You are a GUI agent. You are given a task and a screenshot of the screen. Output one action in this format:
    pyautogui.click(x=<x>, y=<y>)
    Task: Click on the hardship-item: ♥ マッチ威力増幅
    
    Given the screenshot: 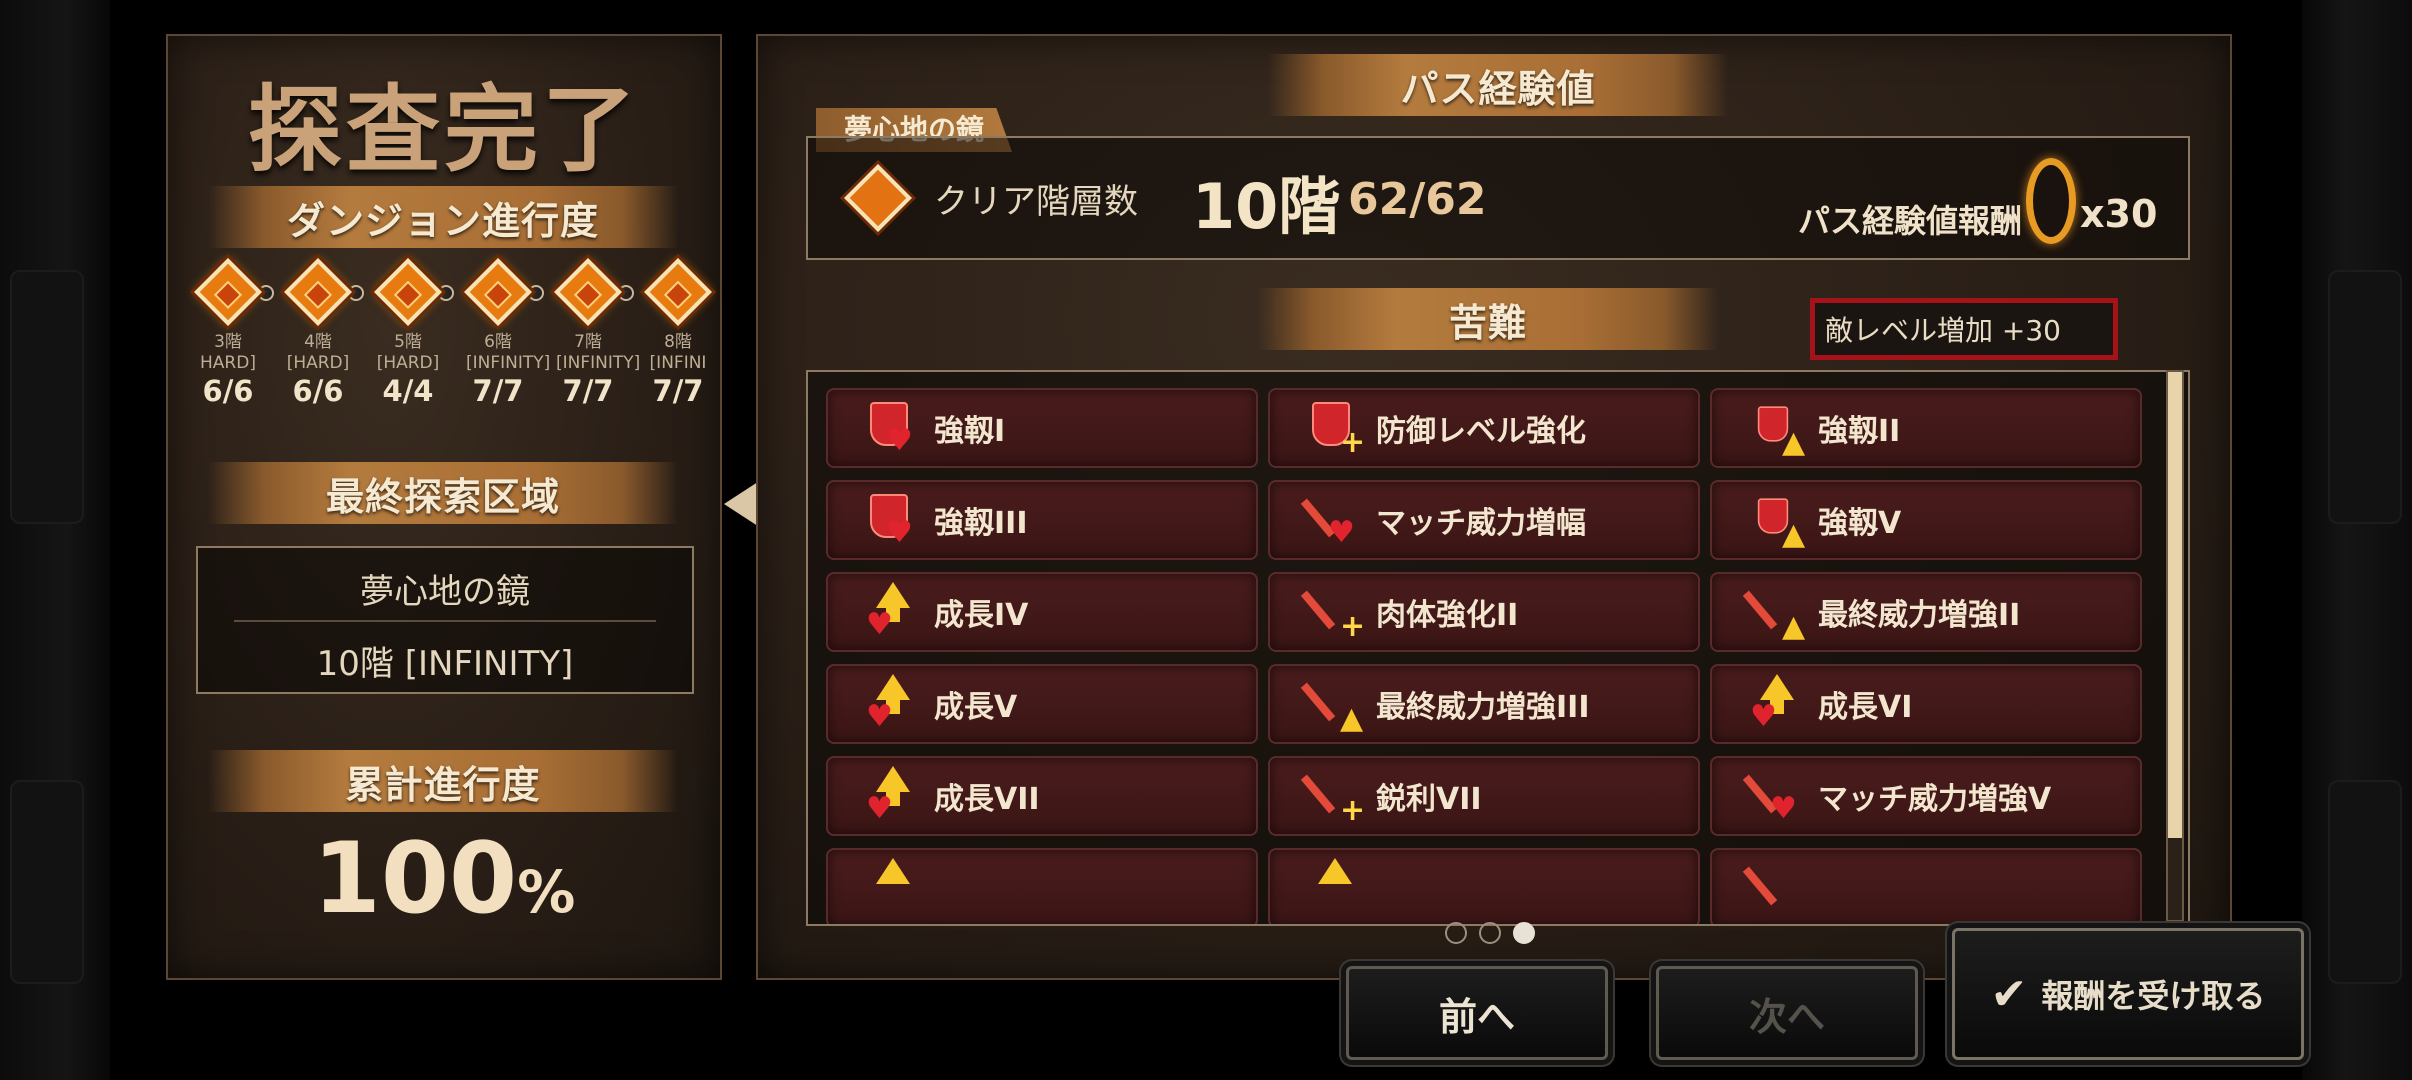 What is the action you would take?
    pyautogui.click(x=1484, y=520)
    